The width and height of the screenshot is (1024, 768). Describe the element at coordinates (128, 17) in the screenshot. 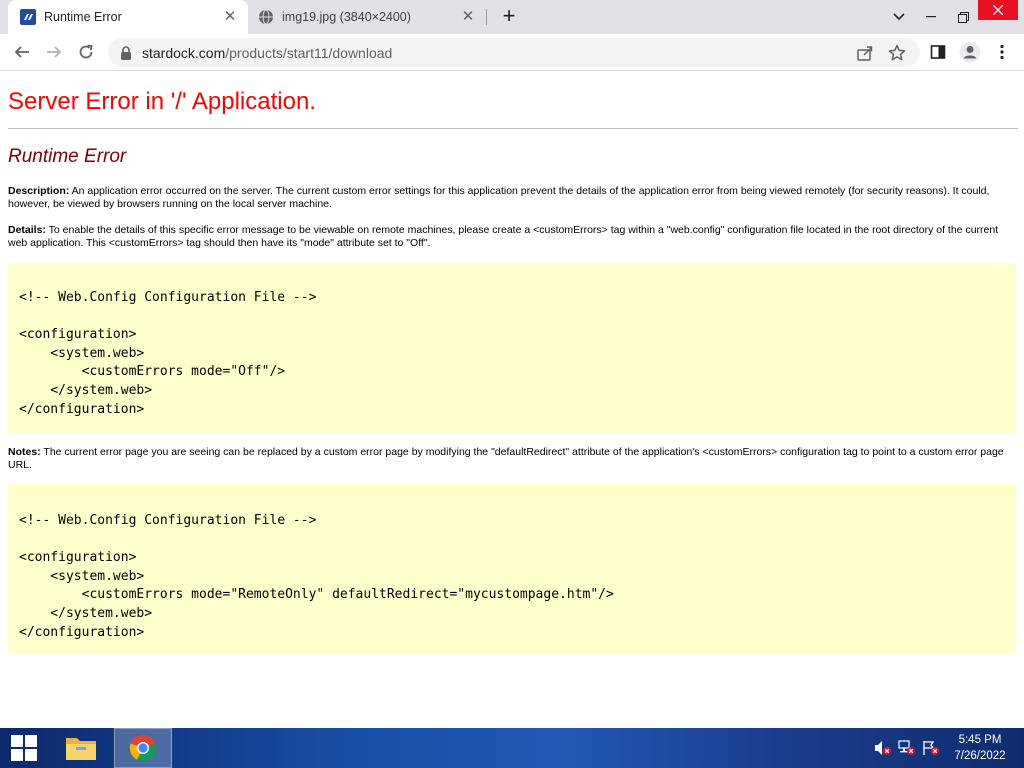

I see `tab-runtime-error: Runtime Error ✕` at that location.